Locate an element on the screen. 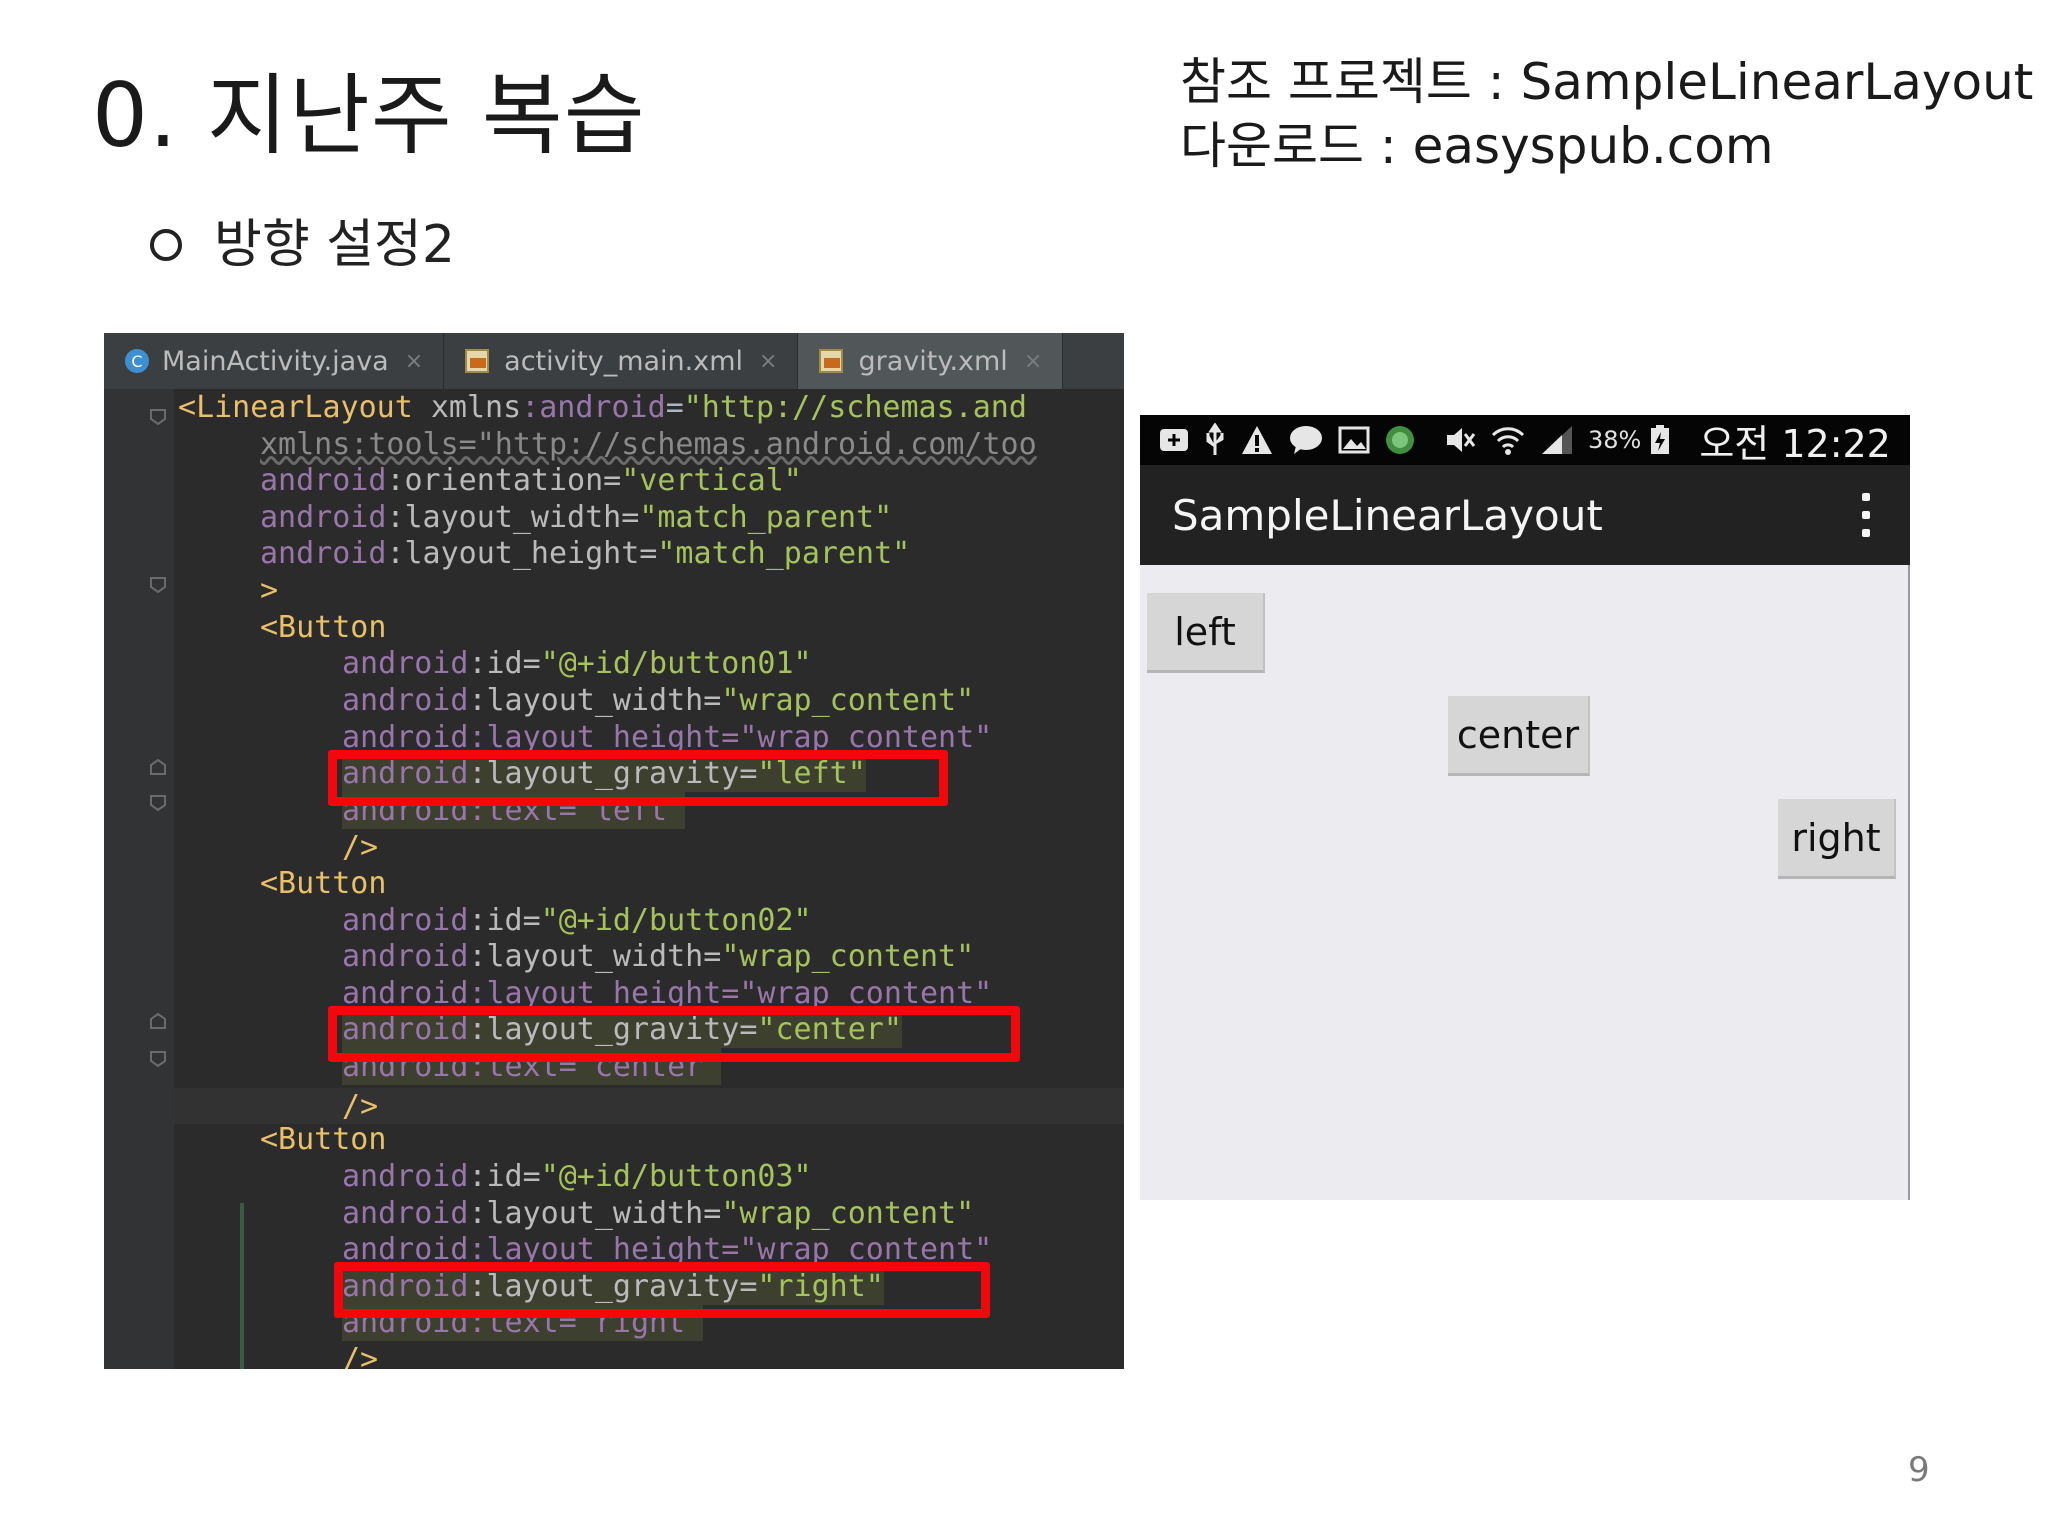 Image resolution: width=2048 pixels, height=1536 pixels. battery-percent: 38% is located at coordinates (1615, 440).